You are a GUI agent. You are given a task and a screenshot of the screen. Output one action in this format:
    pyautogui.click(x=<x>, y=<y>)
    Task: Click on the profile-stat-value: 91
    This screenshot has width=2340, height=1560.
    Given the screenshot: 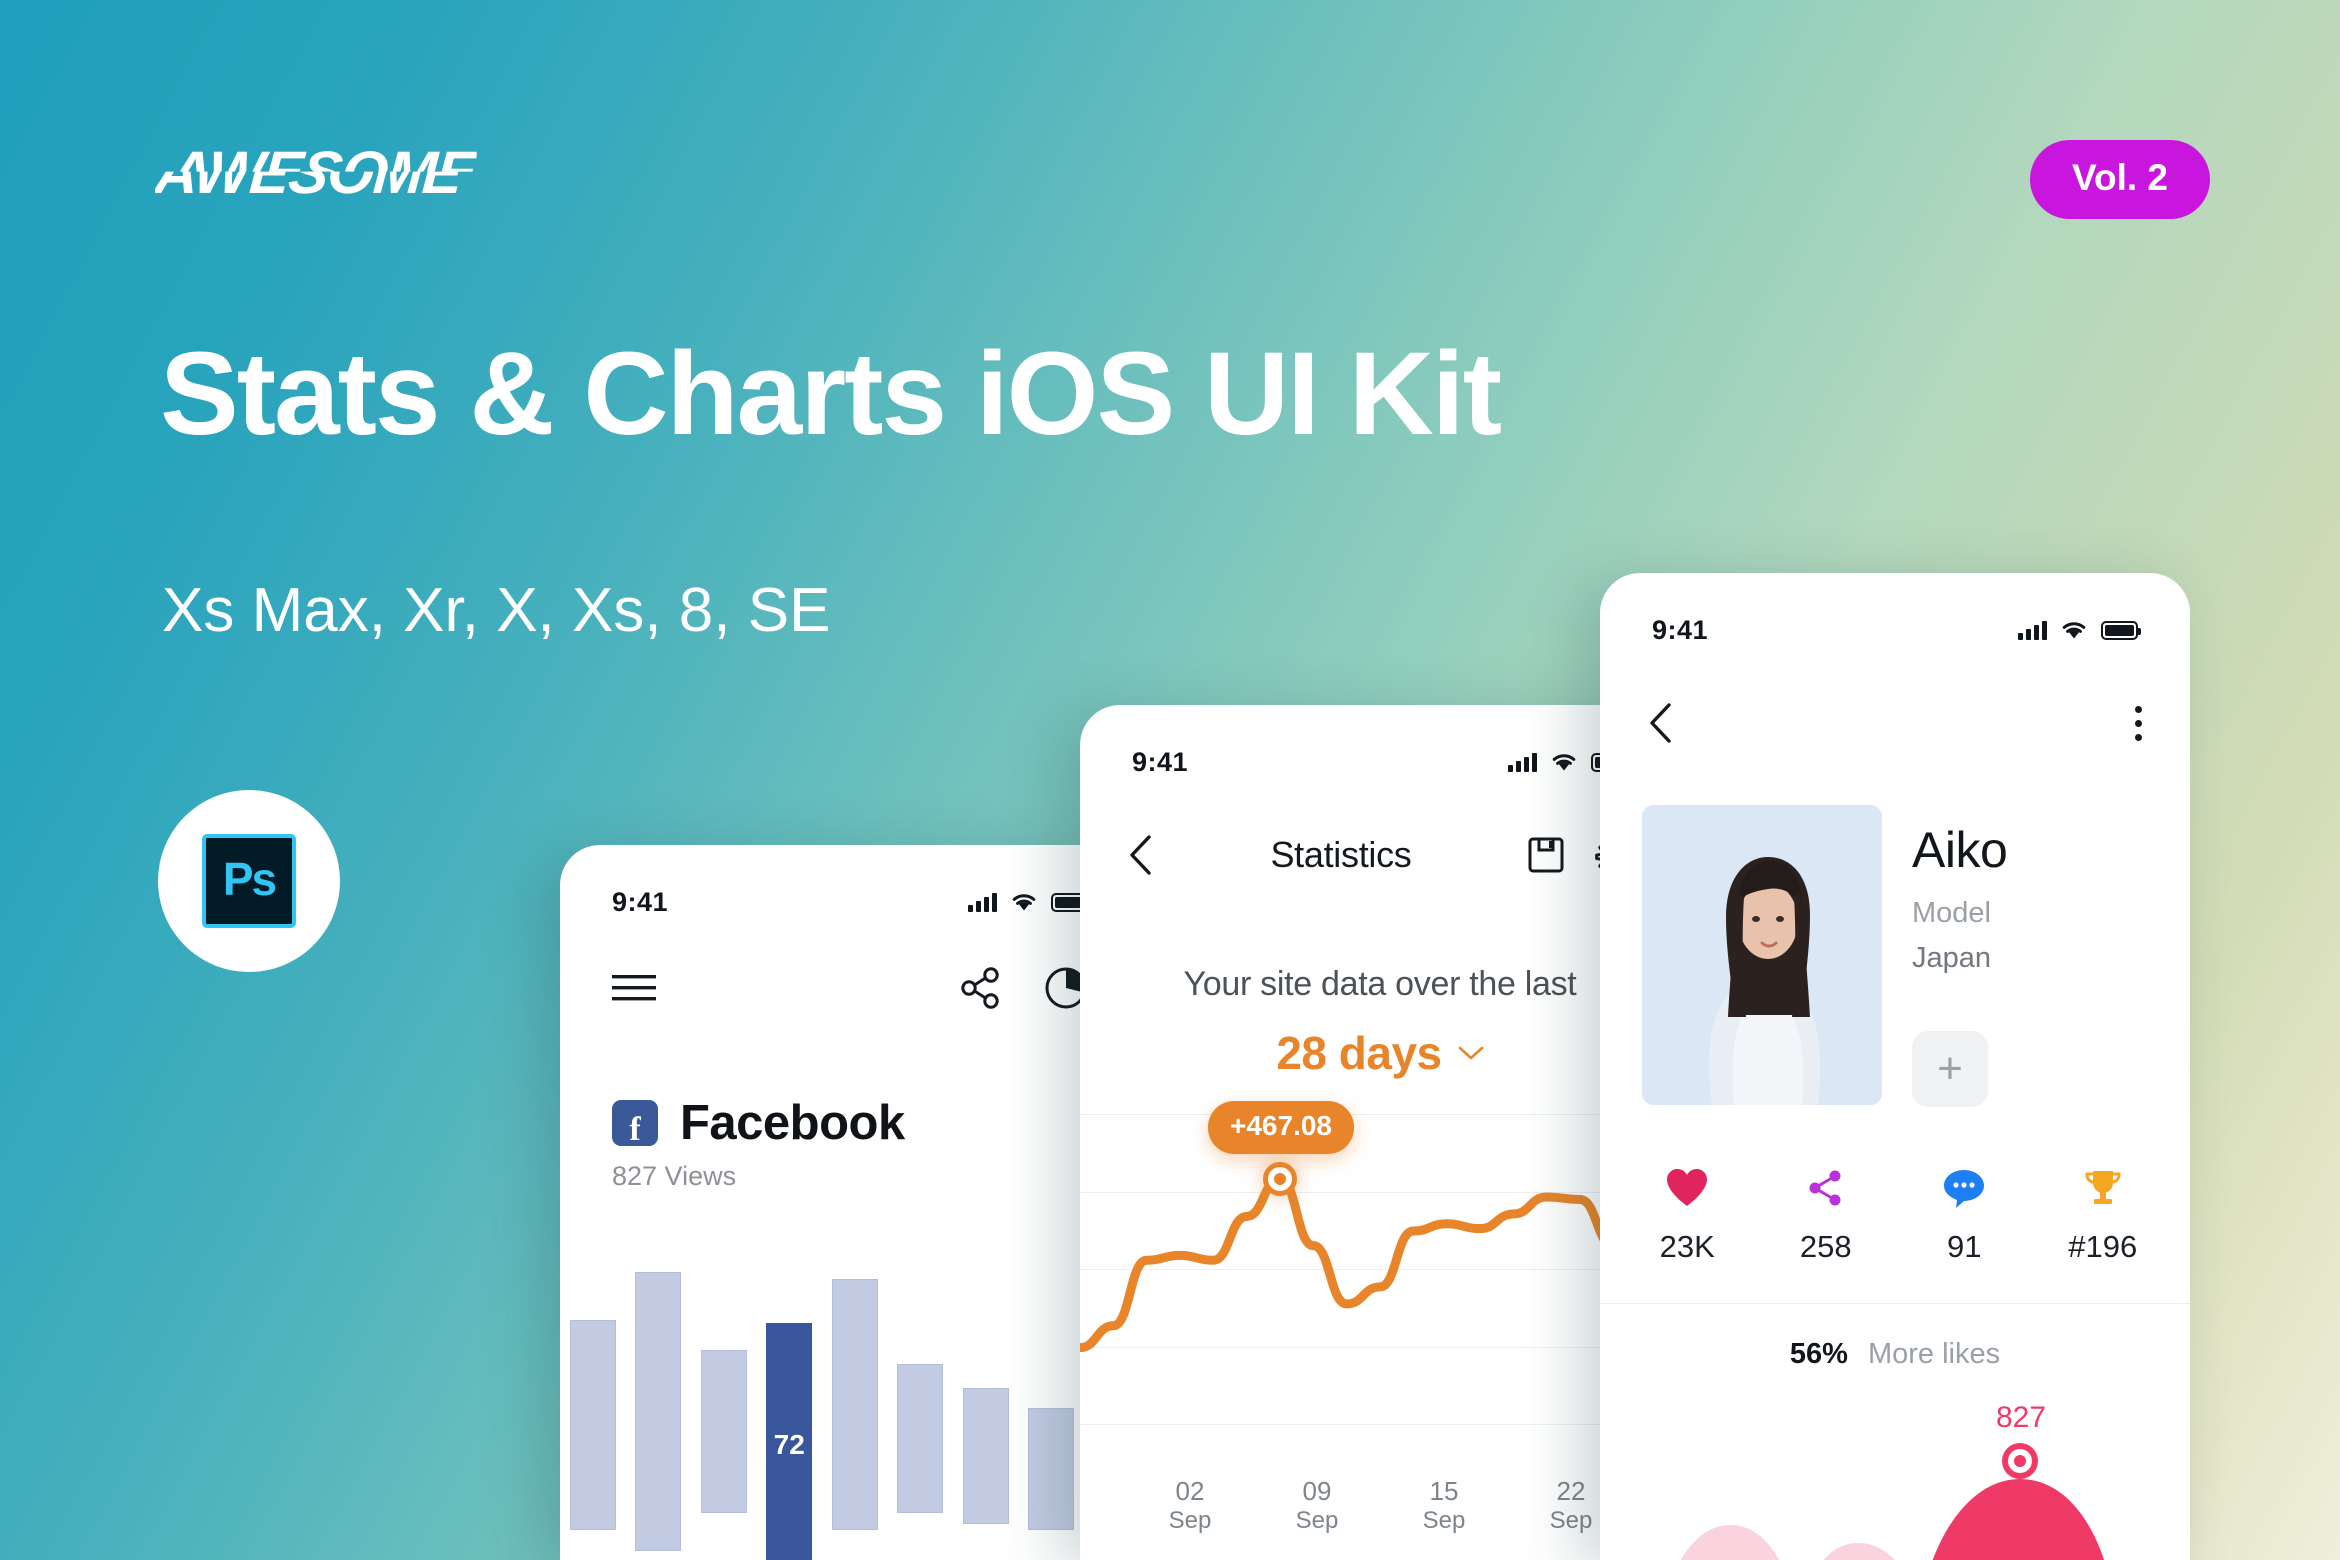 What is the action you would take?
    pyautogui.click(x=1964, y=1246)
    